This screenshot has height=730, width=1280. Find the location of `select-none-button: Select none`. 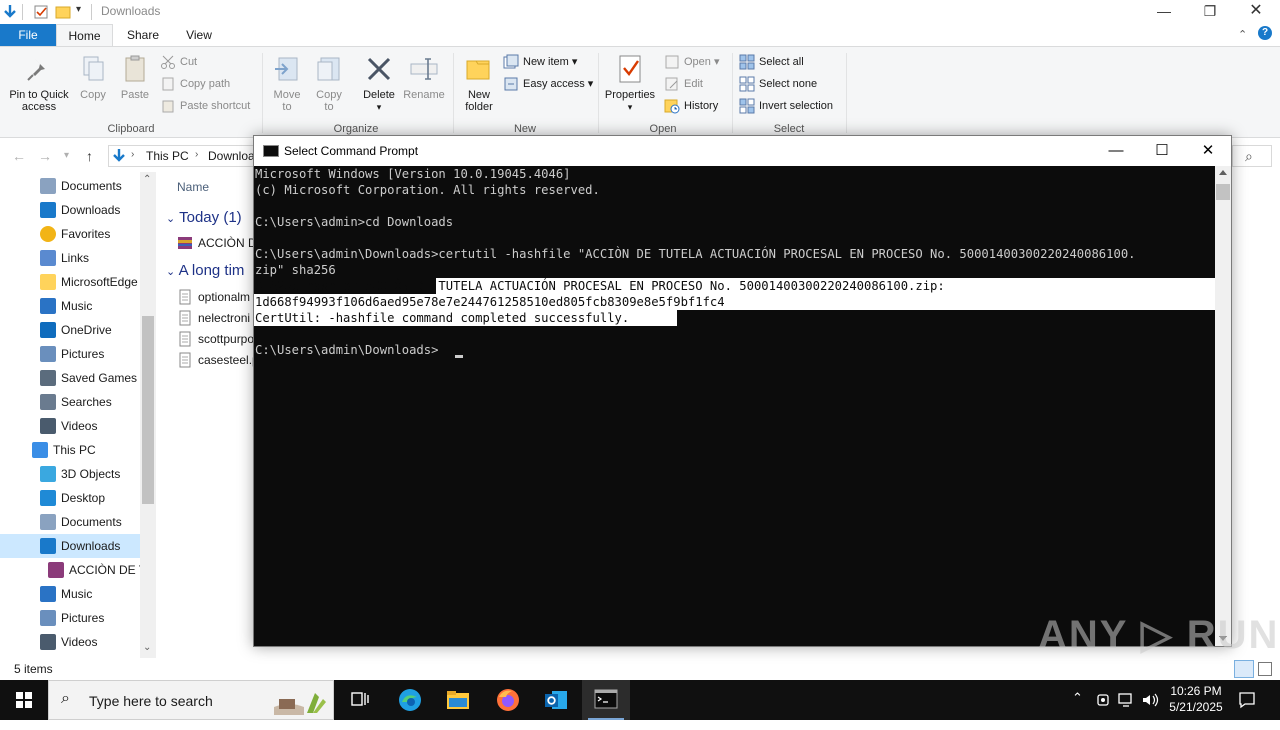

select-none-button: Select none is located at coordinates (778, 84).